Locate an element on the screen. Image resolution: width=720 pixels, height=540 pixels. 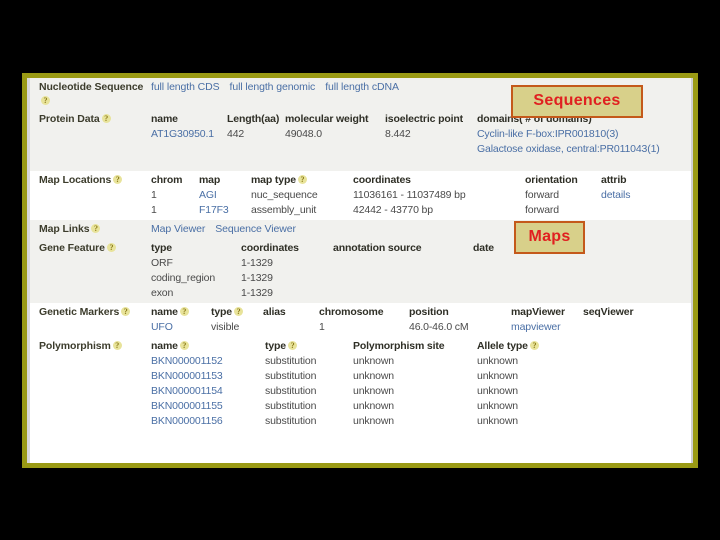
header-feature-annotation-source: annotation source is located at coordinates (377, 248).